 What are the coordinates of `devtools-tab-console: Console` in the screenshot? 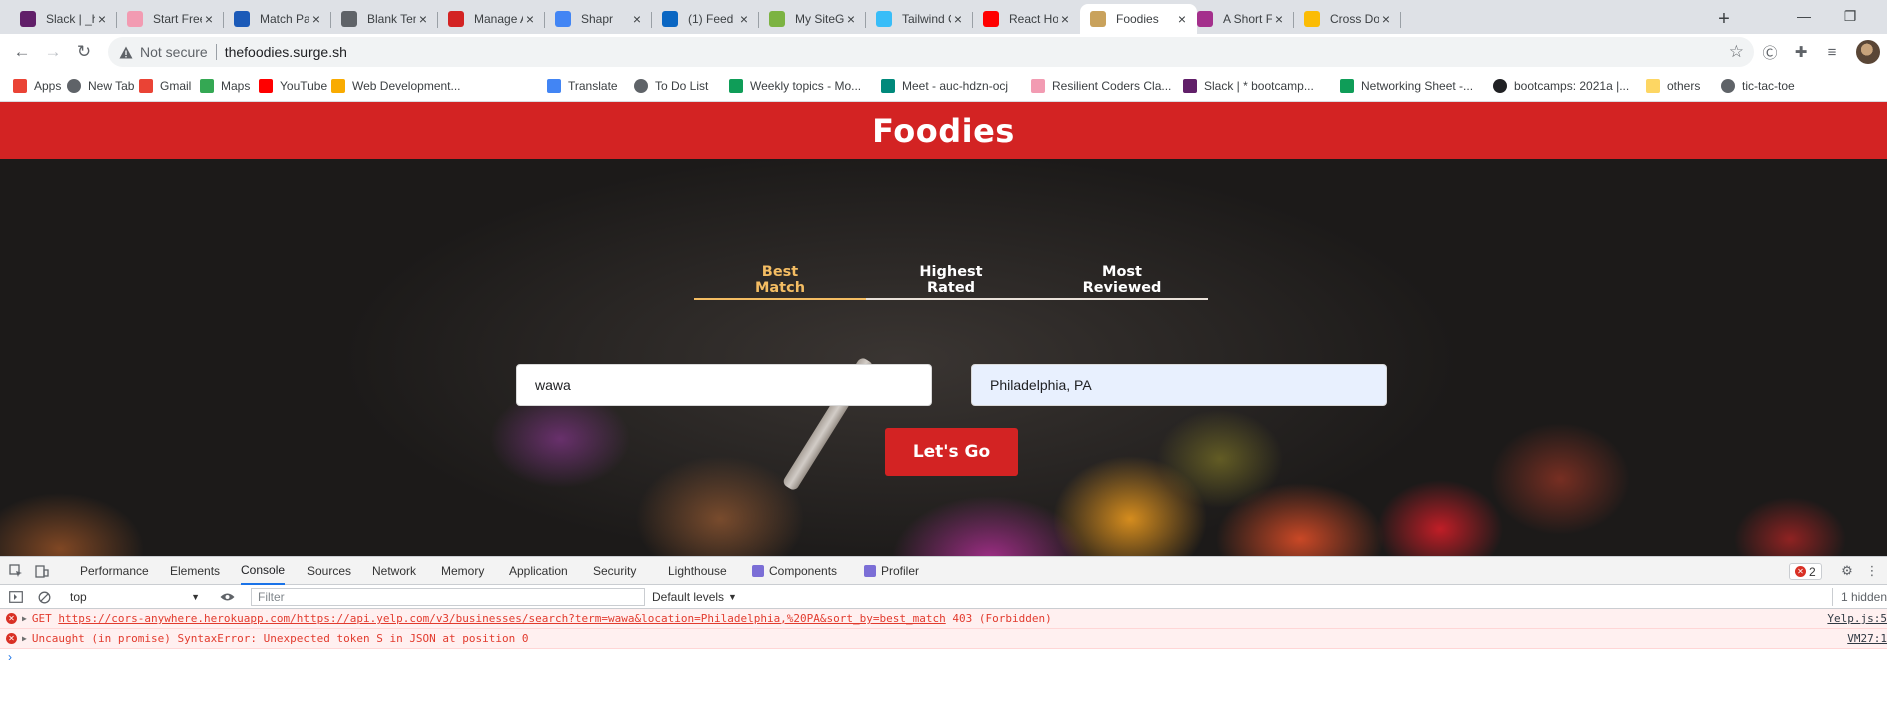 It's located at (263, 571).